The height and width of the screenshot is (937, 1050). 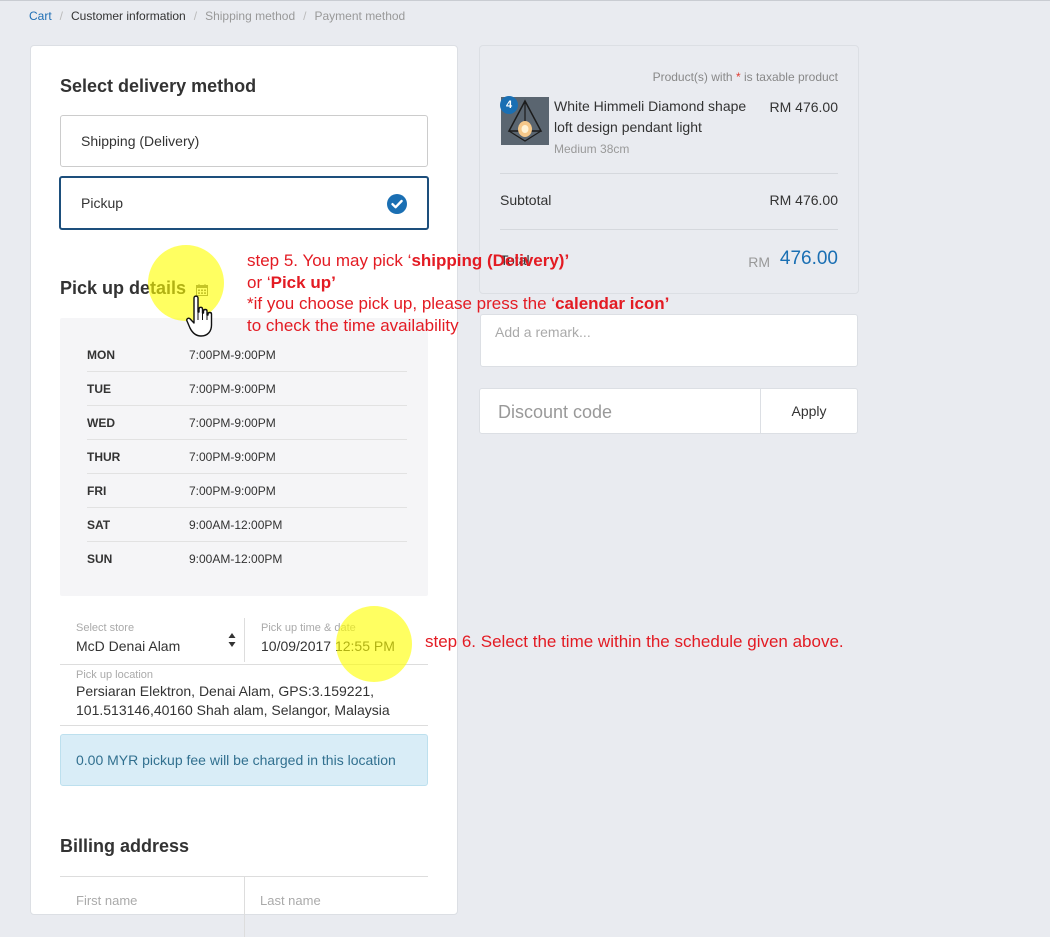 I want to click on pickup-option: Pickup, so click(x=244, y=203).